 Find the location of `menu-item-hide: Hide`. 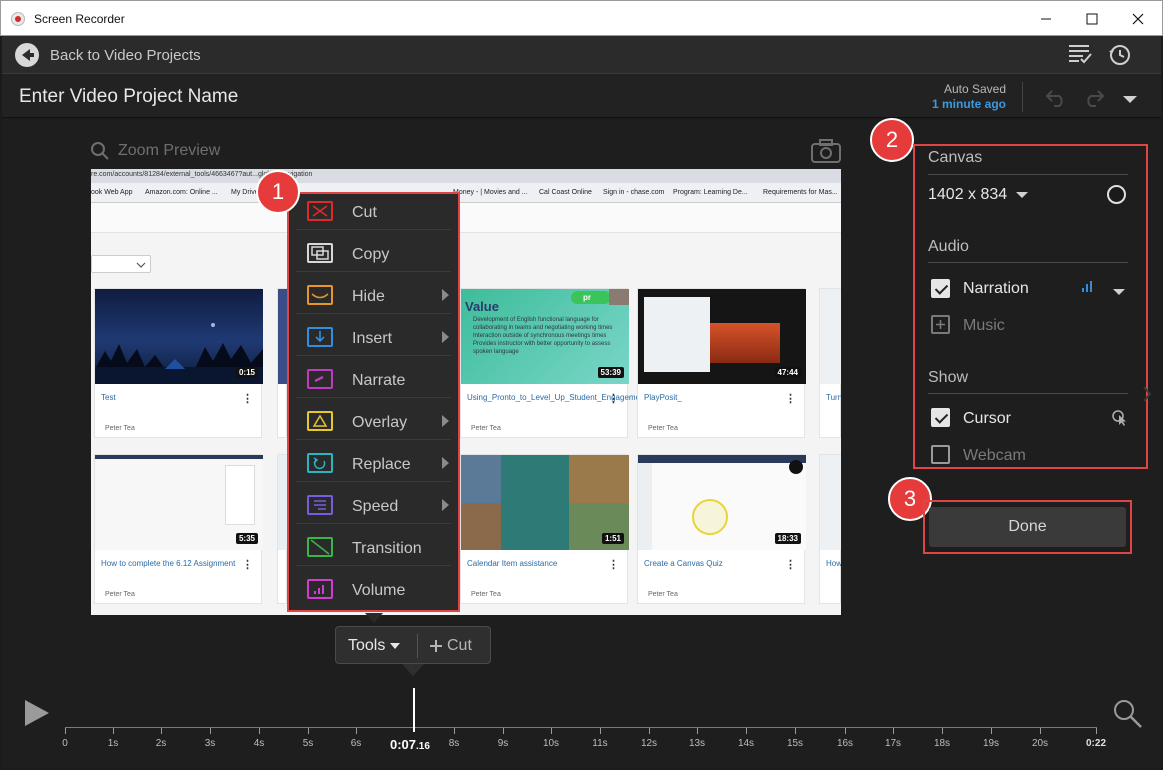

menu-item-hide: Hide is located at coordinates (373, 296).